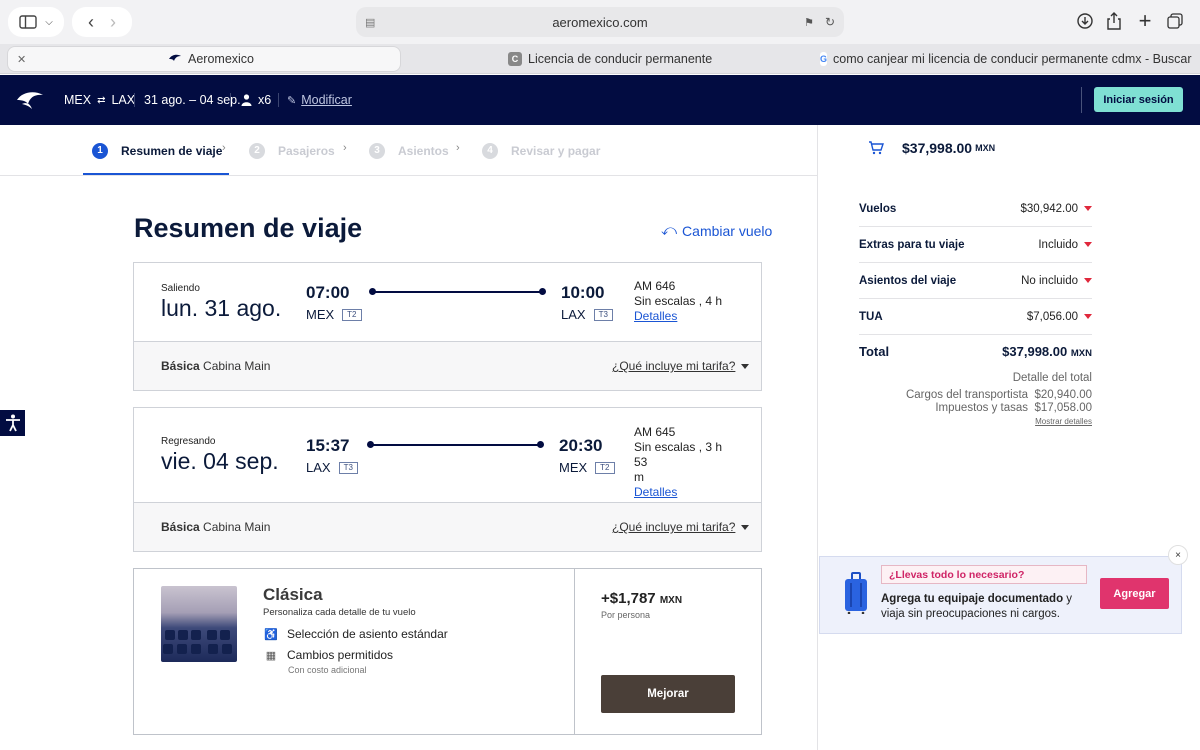 This screenshot has height=750, width=1200. I want to click on aeromexico-logo-icon, so click(30, 100).